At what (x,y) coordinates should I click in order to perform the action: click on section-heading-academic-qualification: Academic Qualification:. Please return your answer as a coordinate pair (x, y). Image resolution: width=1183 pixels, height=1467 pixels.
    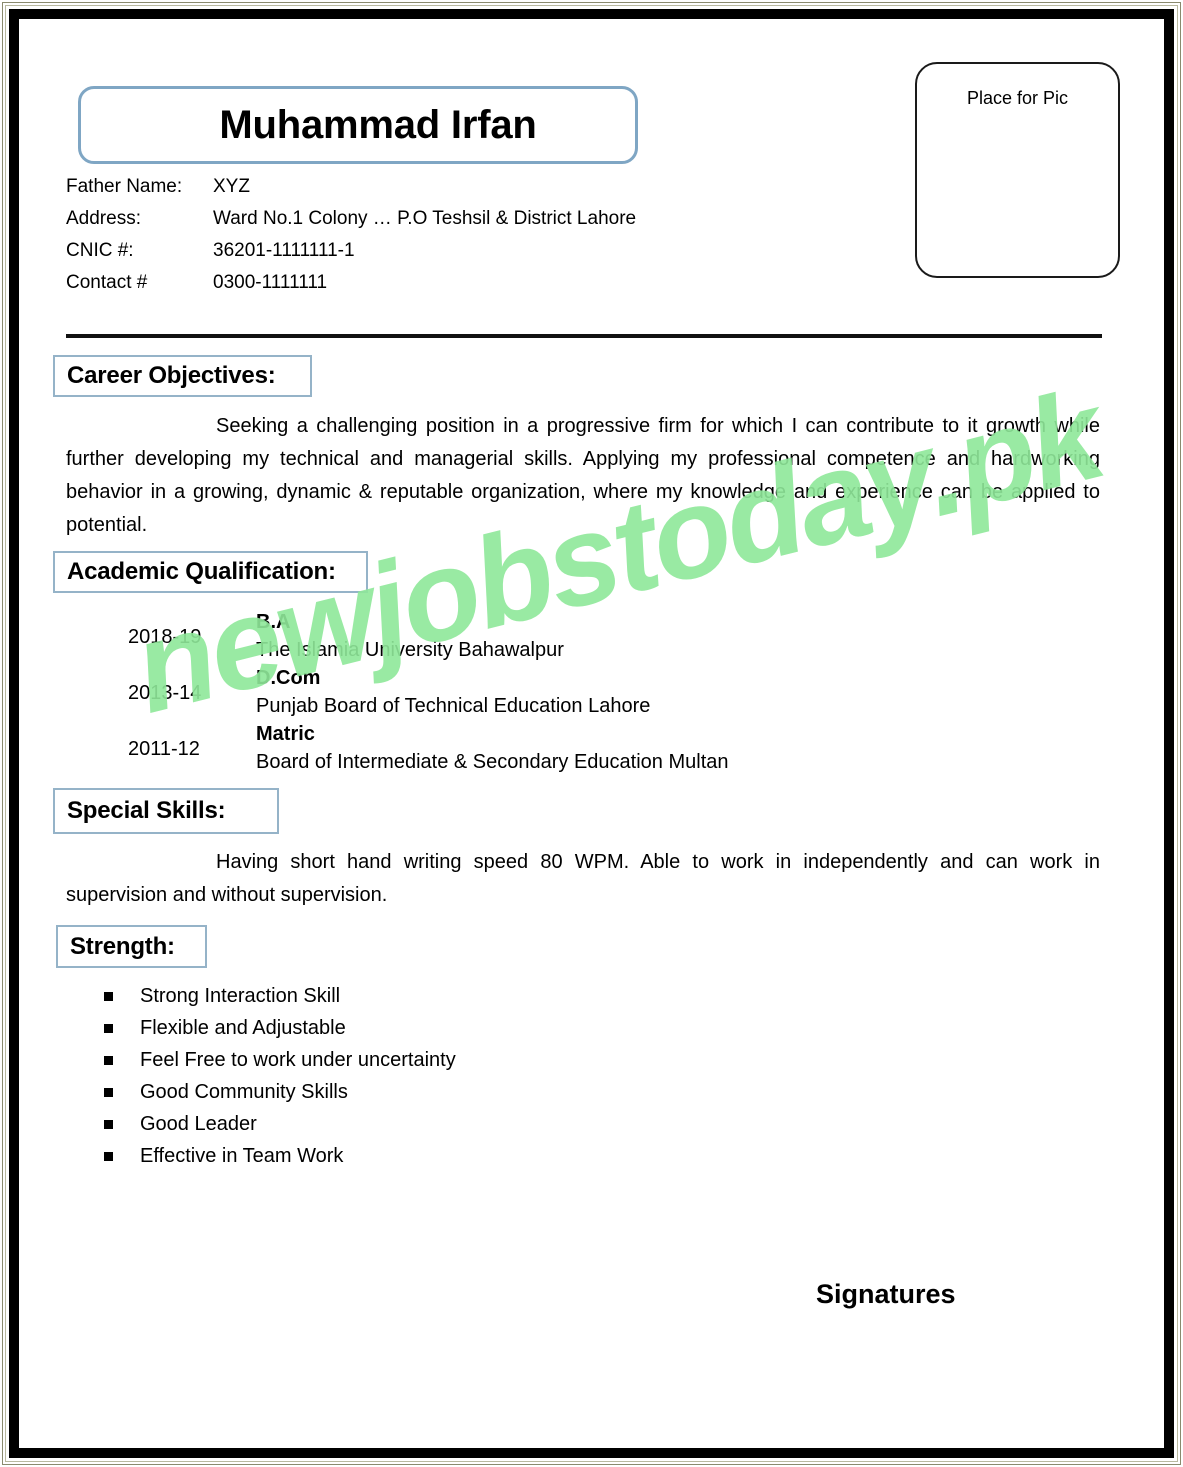
    Looking at the image, I should click on (210, 572).